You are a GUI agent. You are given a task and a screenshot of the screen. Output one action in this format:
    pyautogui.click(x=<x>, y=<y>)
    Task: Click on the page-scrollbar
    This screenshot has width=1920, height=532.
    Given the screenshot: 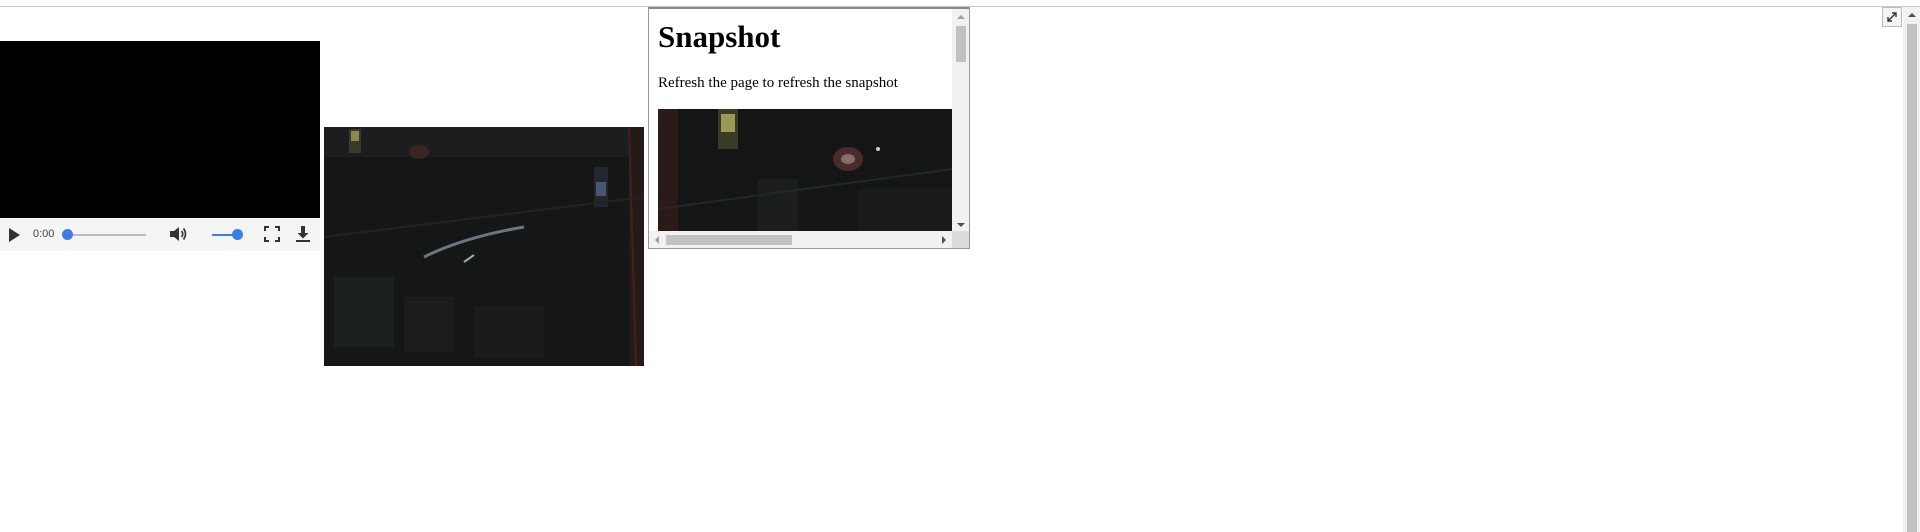 What is the action you would take?
    pyautogui.click(x=1911, y=269)
    